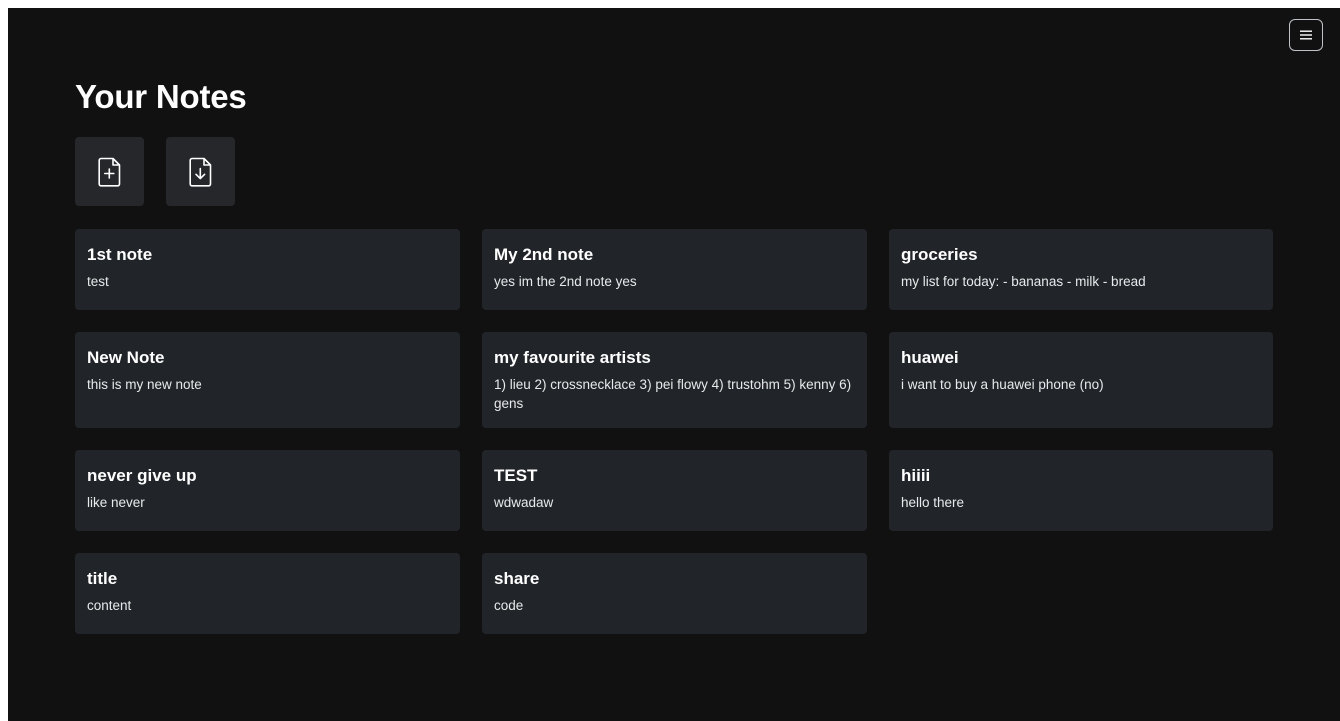 The width and height of the screenshot is (1340, 721). What do you see at coordinates (674, 490) in the screenshot?
I see `note-card: TEST wdwadaw` at bounding box center [674, 490].